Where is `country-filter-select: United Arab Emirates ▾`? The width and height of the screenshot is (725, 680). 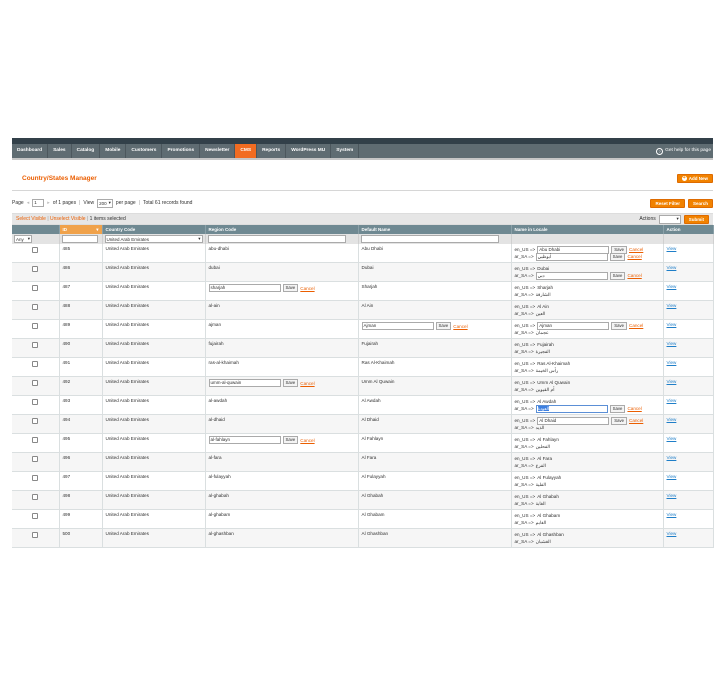 country-filter-select: United Arab Emirates ▾ is located at coordinates (153, 239).